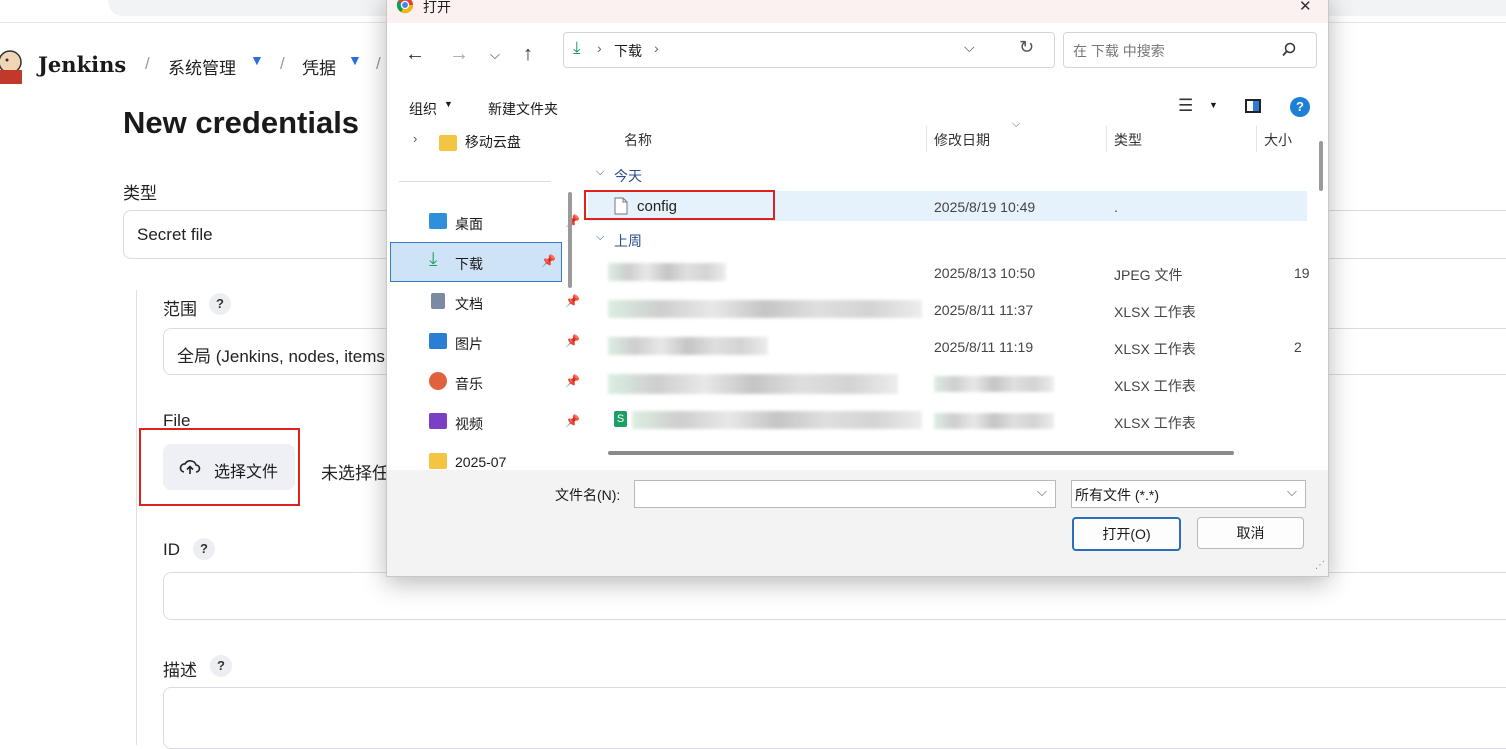 The image size is (1506, 749). I want to click on video-icon, so click(438, 421).